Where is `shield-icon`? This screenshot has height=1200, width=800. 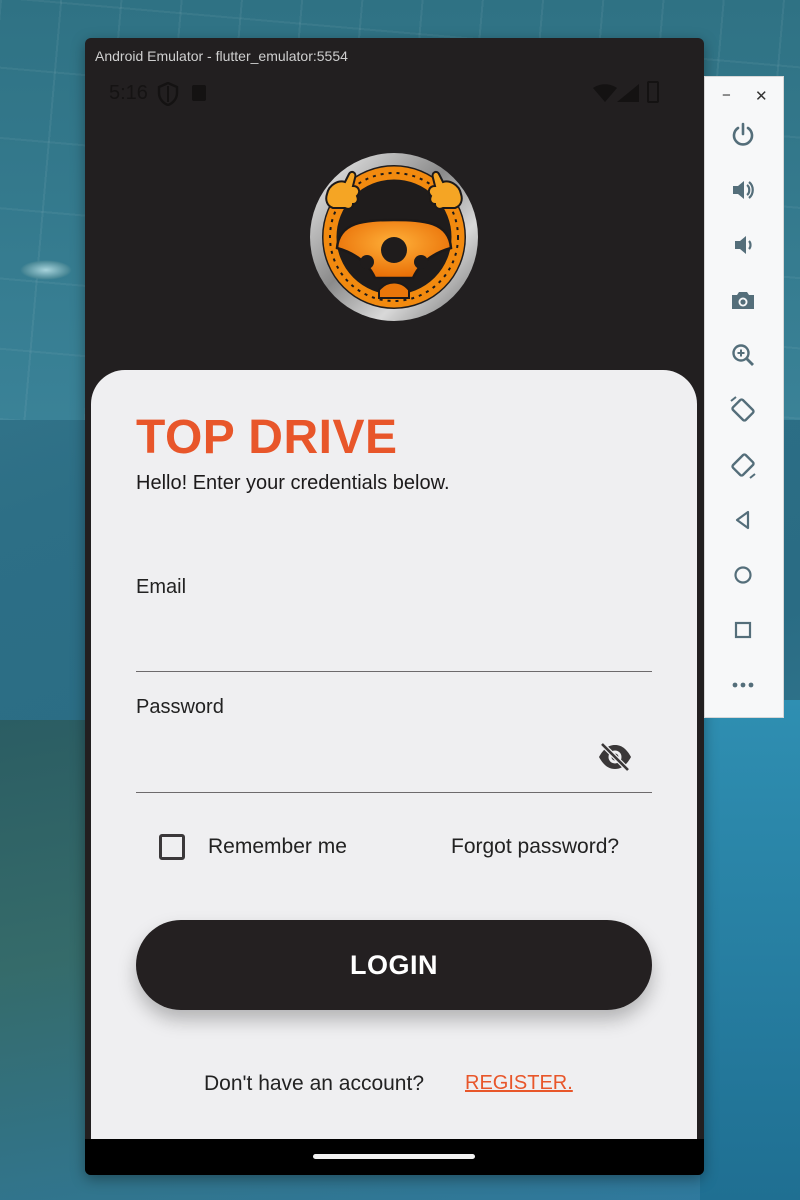
shield-icon is located at coordinates (168, 94).